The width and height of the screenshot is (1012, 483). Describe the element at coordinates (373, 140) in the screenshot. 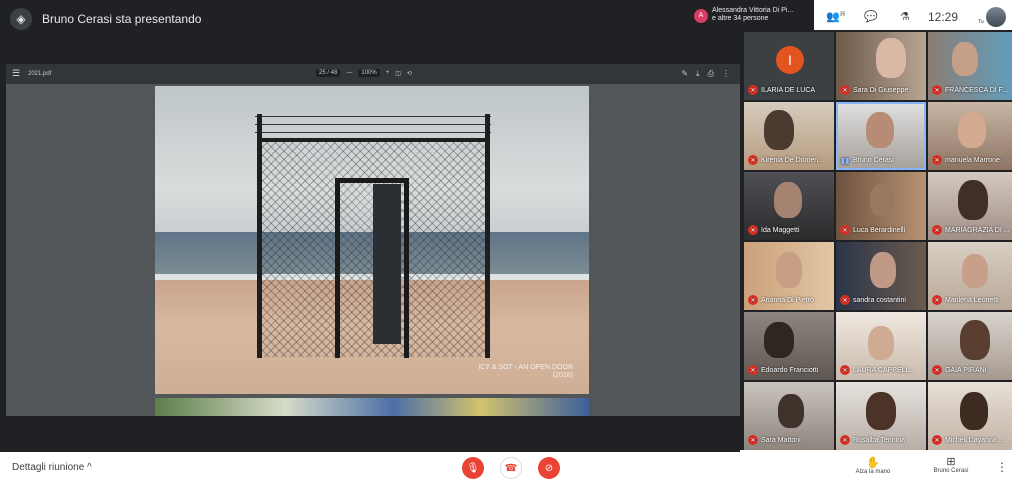

I see `slide-crossbar` at that location.